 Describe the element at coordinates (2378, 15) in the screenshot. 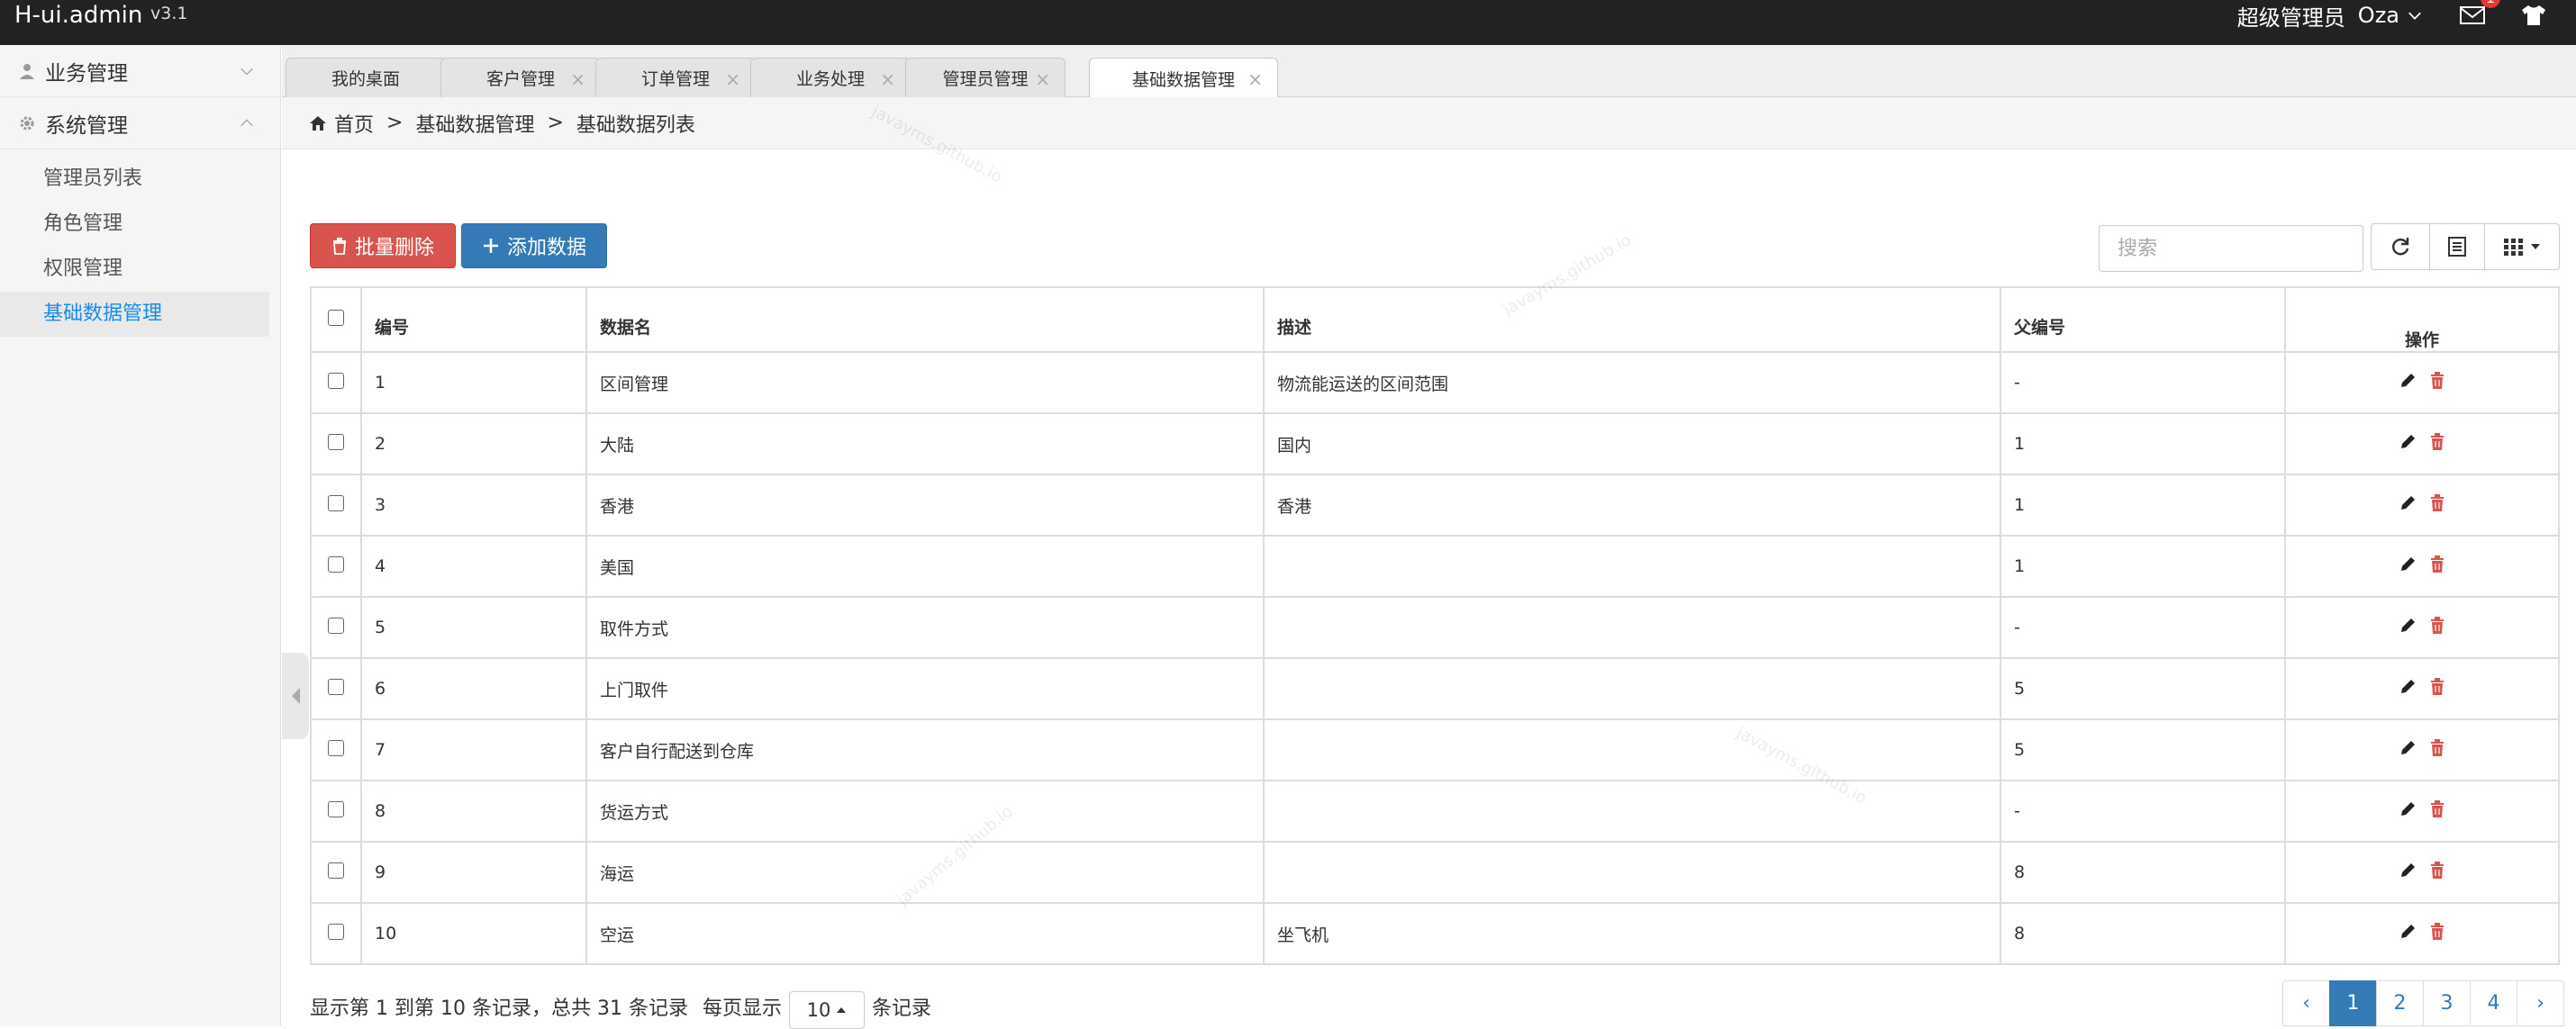

I see `user-name: Oza` at that location.